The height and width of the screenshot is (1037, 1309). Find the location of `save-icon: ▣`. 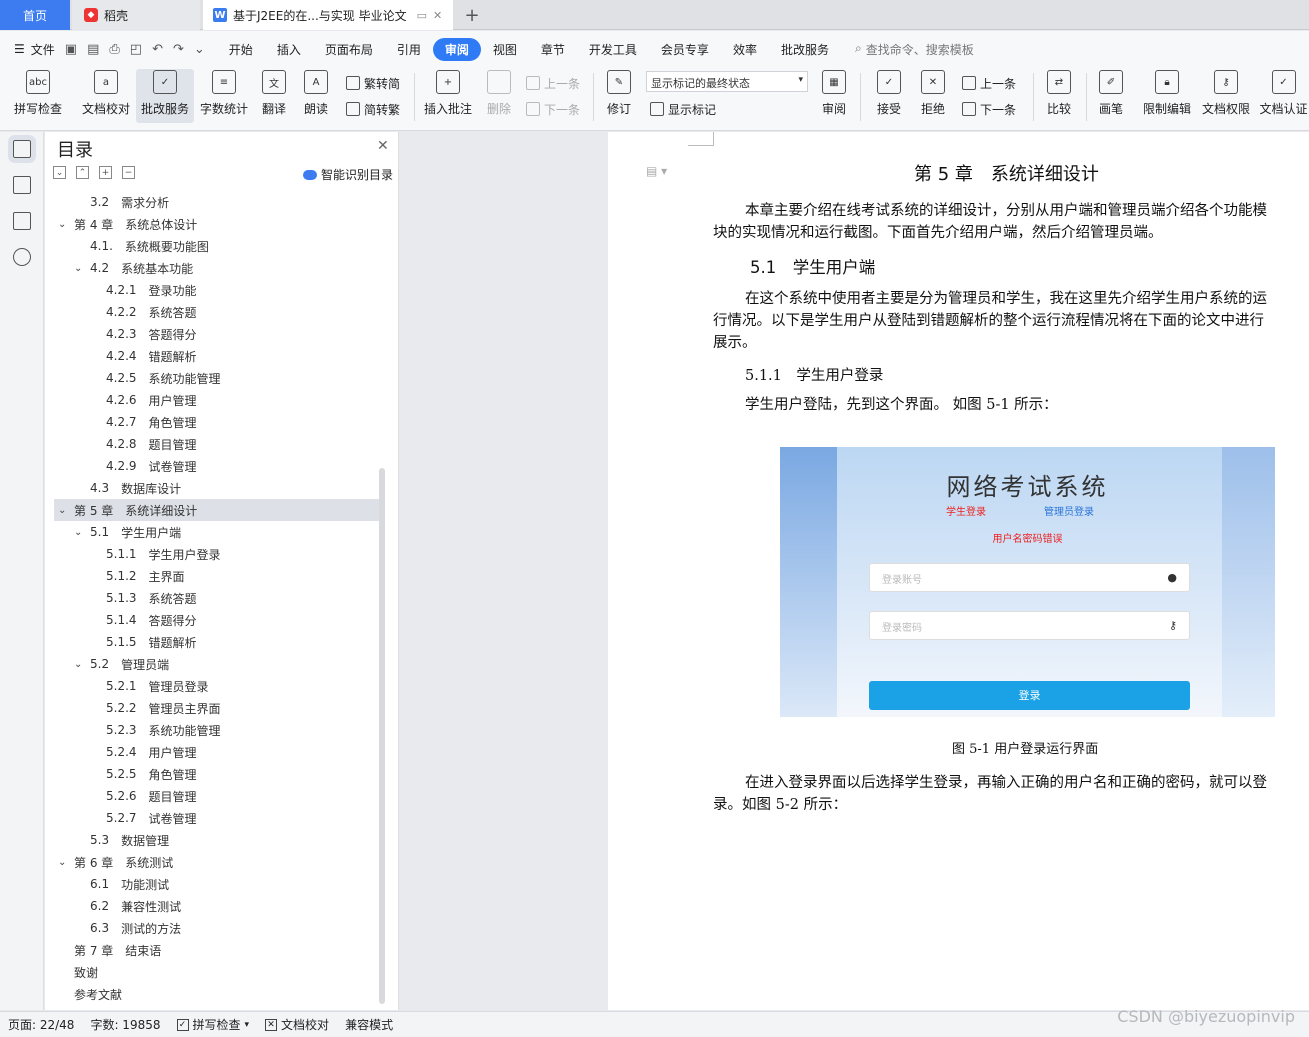

save-icon: ▣ is located at coordinates (71, 49).